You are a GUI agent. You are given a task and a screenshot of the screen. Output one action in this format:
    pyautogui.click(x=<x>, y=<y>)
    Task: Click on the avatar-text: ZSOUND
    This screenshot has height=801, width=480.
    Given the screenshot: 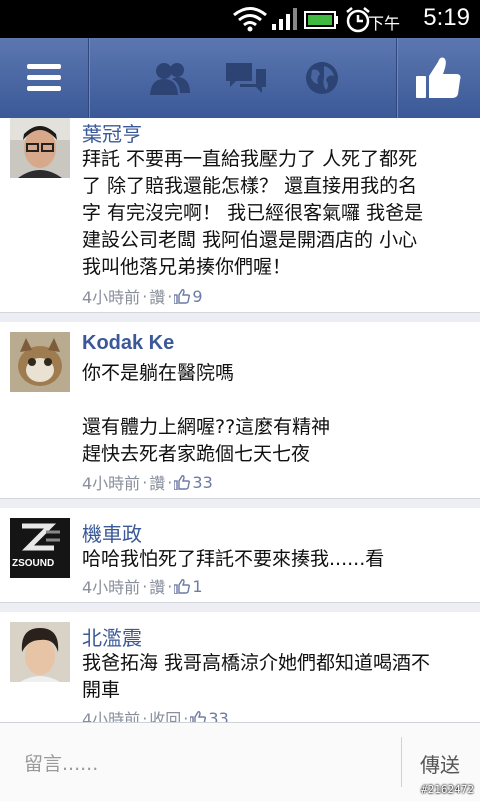 What is the action you would take?
    pyautogui.click(x=33, y=563)
    